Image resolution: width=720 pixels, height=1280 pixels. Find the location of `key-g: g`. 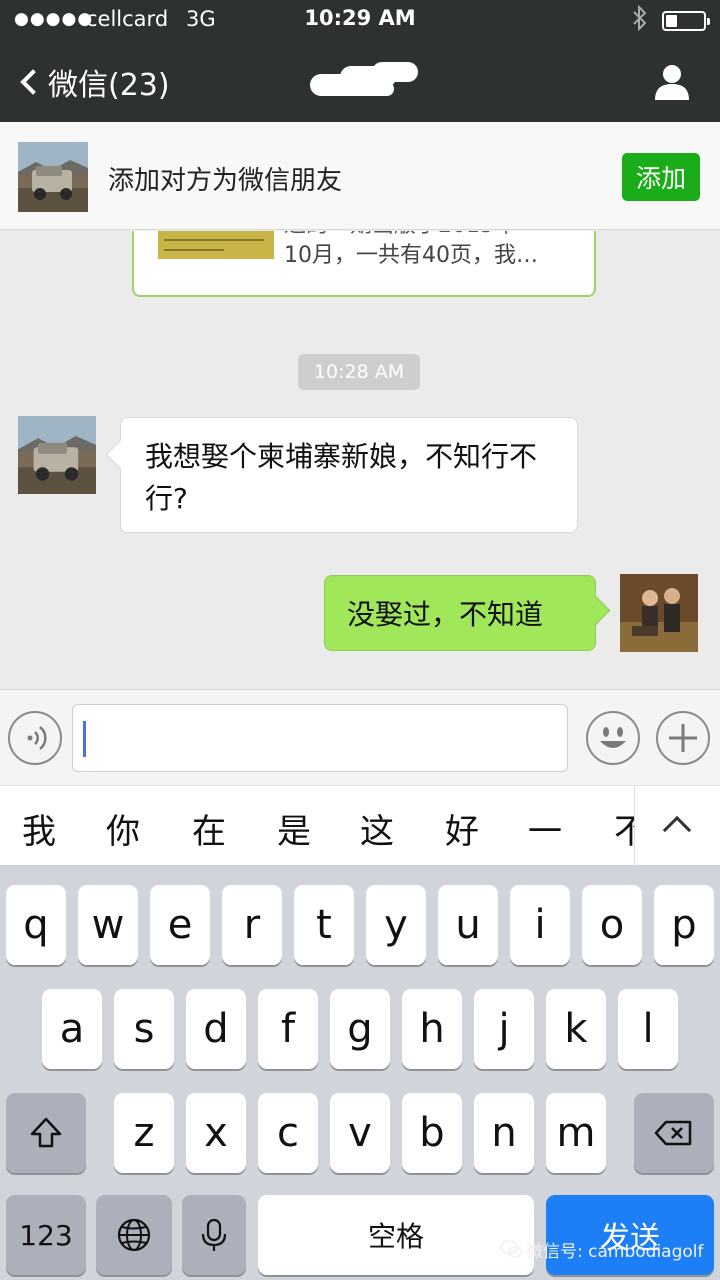

key-g: g is located at coordinates (360, 1029).